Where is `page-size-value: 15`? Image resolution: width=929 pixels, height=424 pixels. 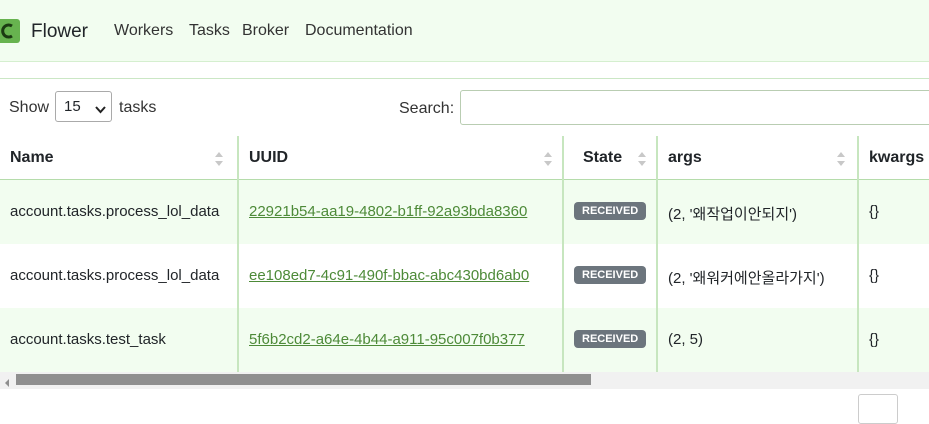
page-size-value: 15 is located at coordinates (72, 106).